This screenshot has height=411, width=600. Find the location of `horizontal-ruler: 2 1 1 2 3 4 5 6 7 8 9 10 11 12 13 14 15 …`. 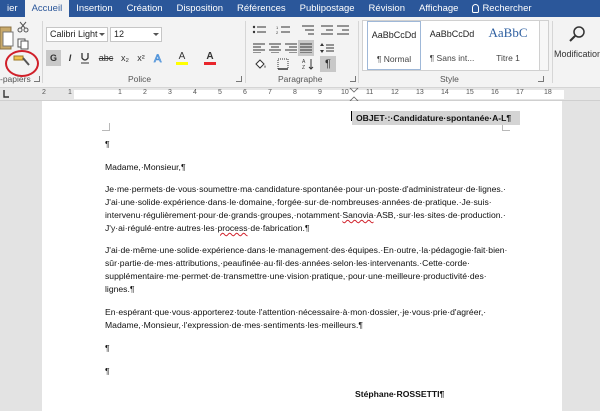

horizontal-ruler: 2 1 1 2 3 4 5 6 7 8 9 10 11 12 13 14 15 … is located at coordinates (300, 94).